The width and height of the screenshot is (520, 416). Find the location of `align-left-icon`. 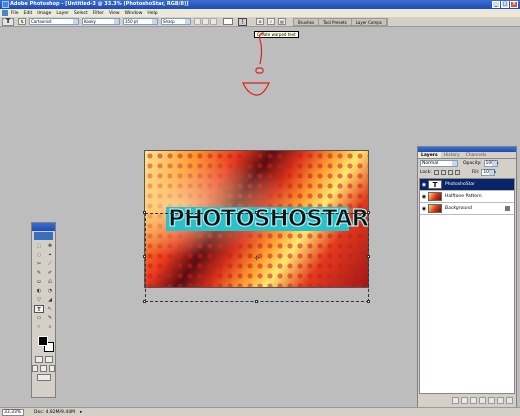

align-left-icon is located at coordinates (197, 21).